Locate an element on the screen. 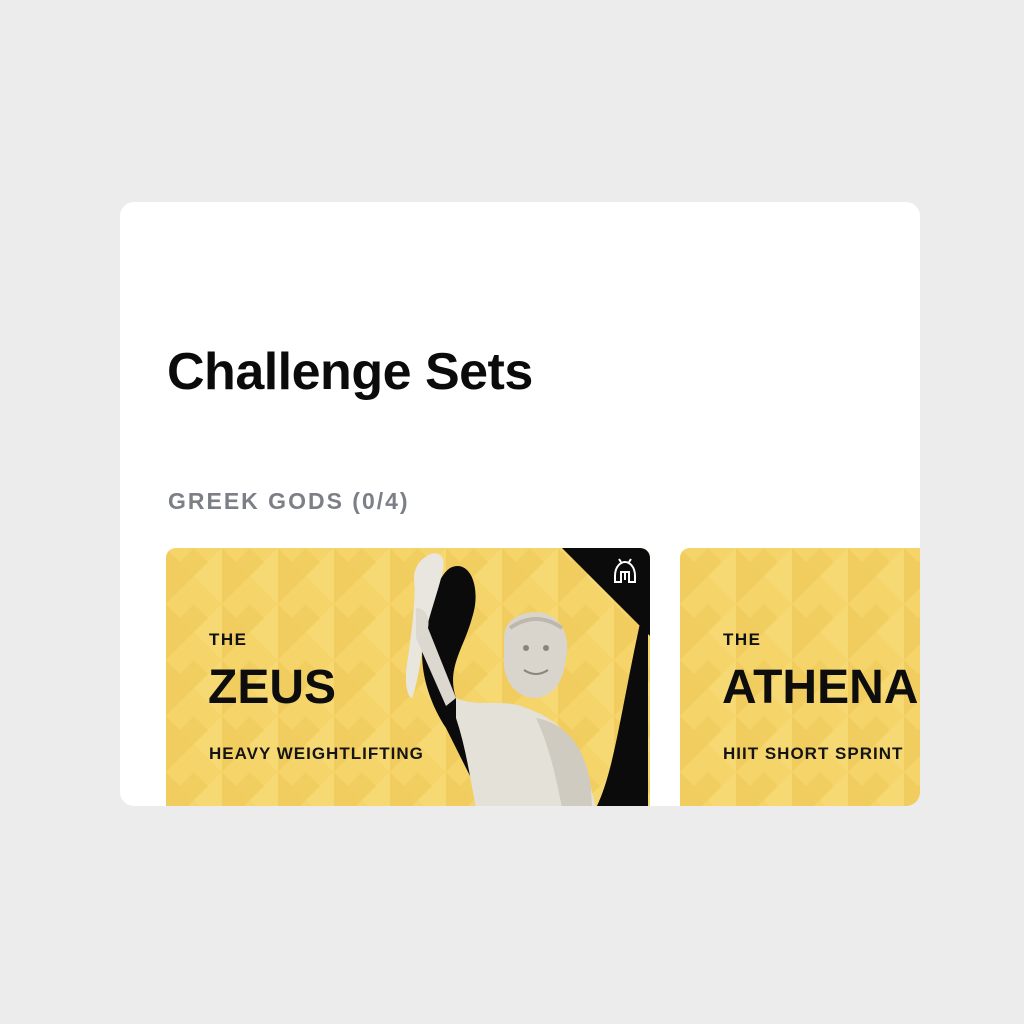  card-title: ATHENA is located at coordinates (820, 687).